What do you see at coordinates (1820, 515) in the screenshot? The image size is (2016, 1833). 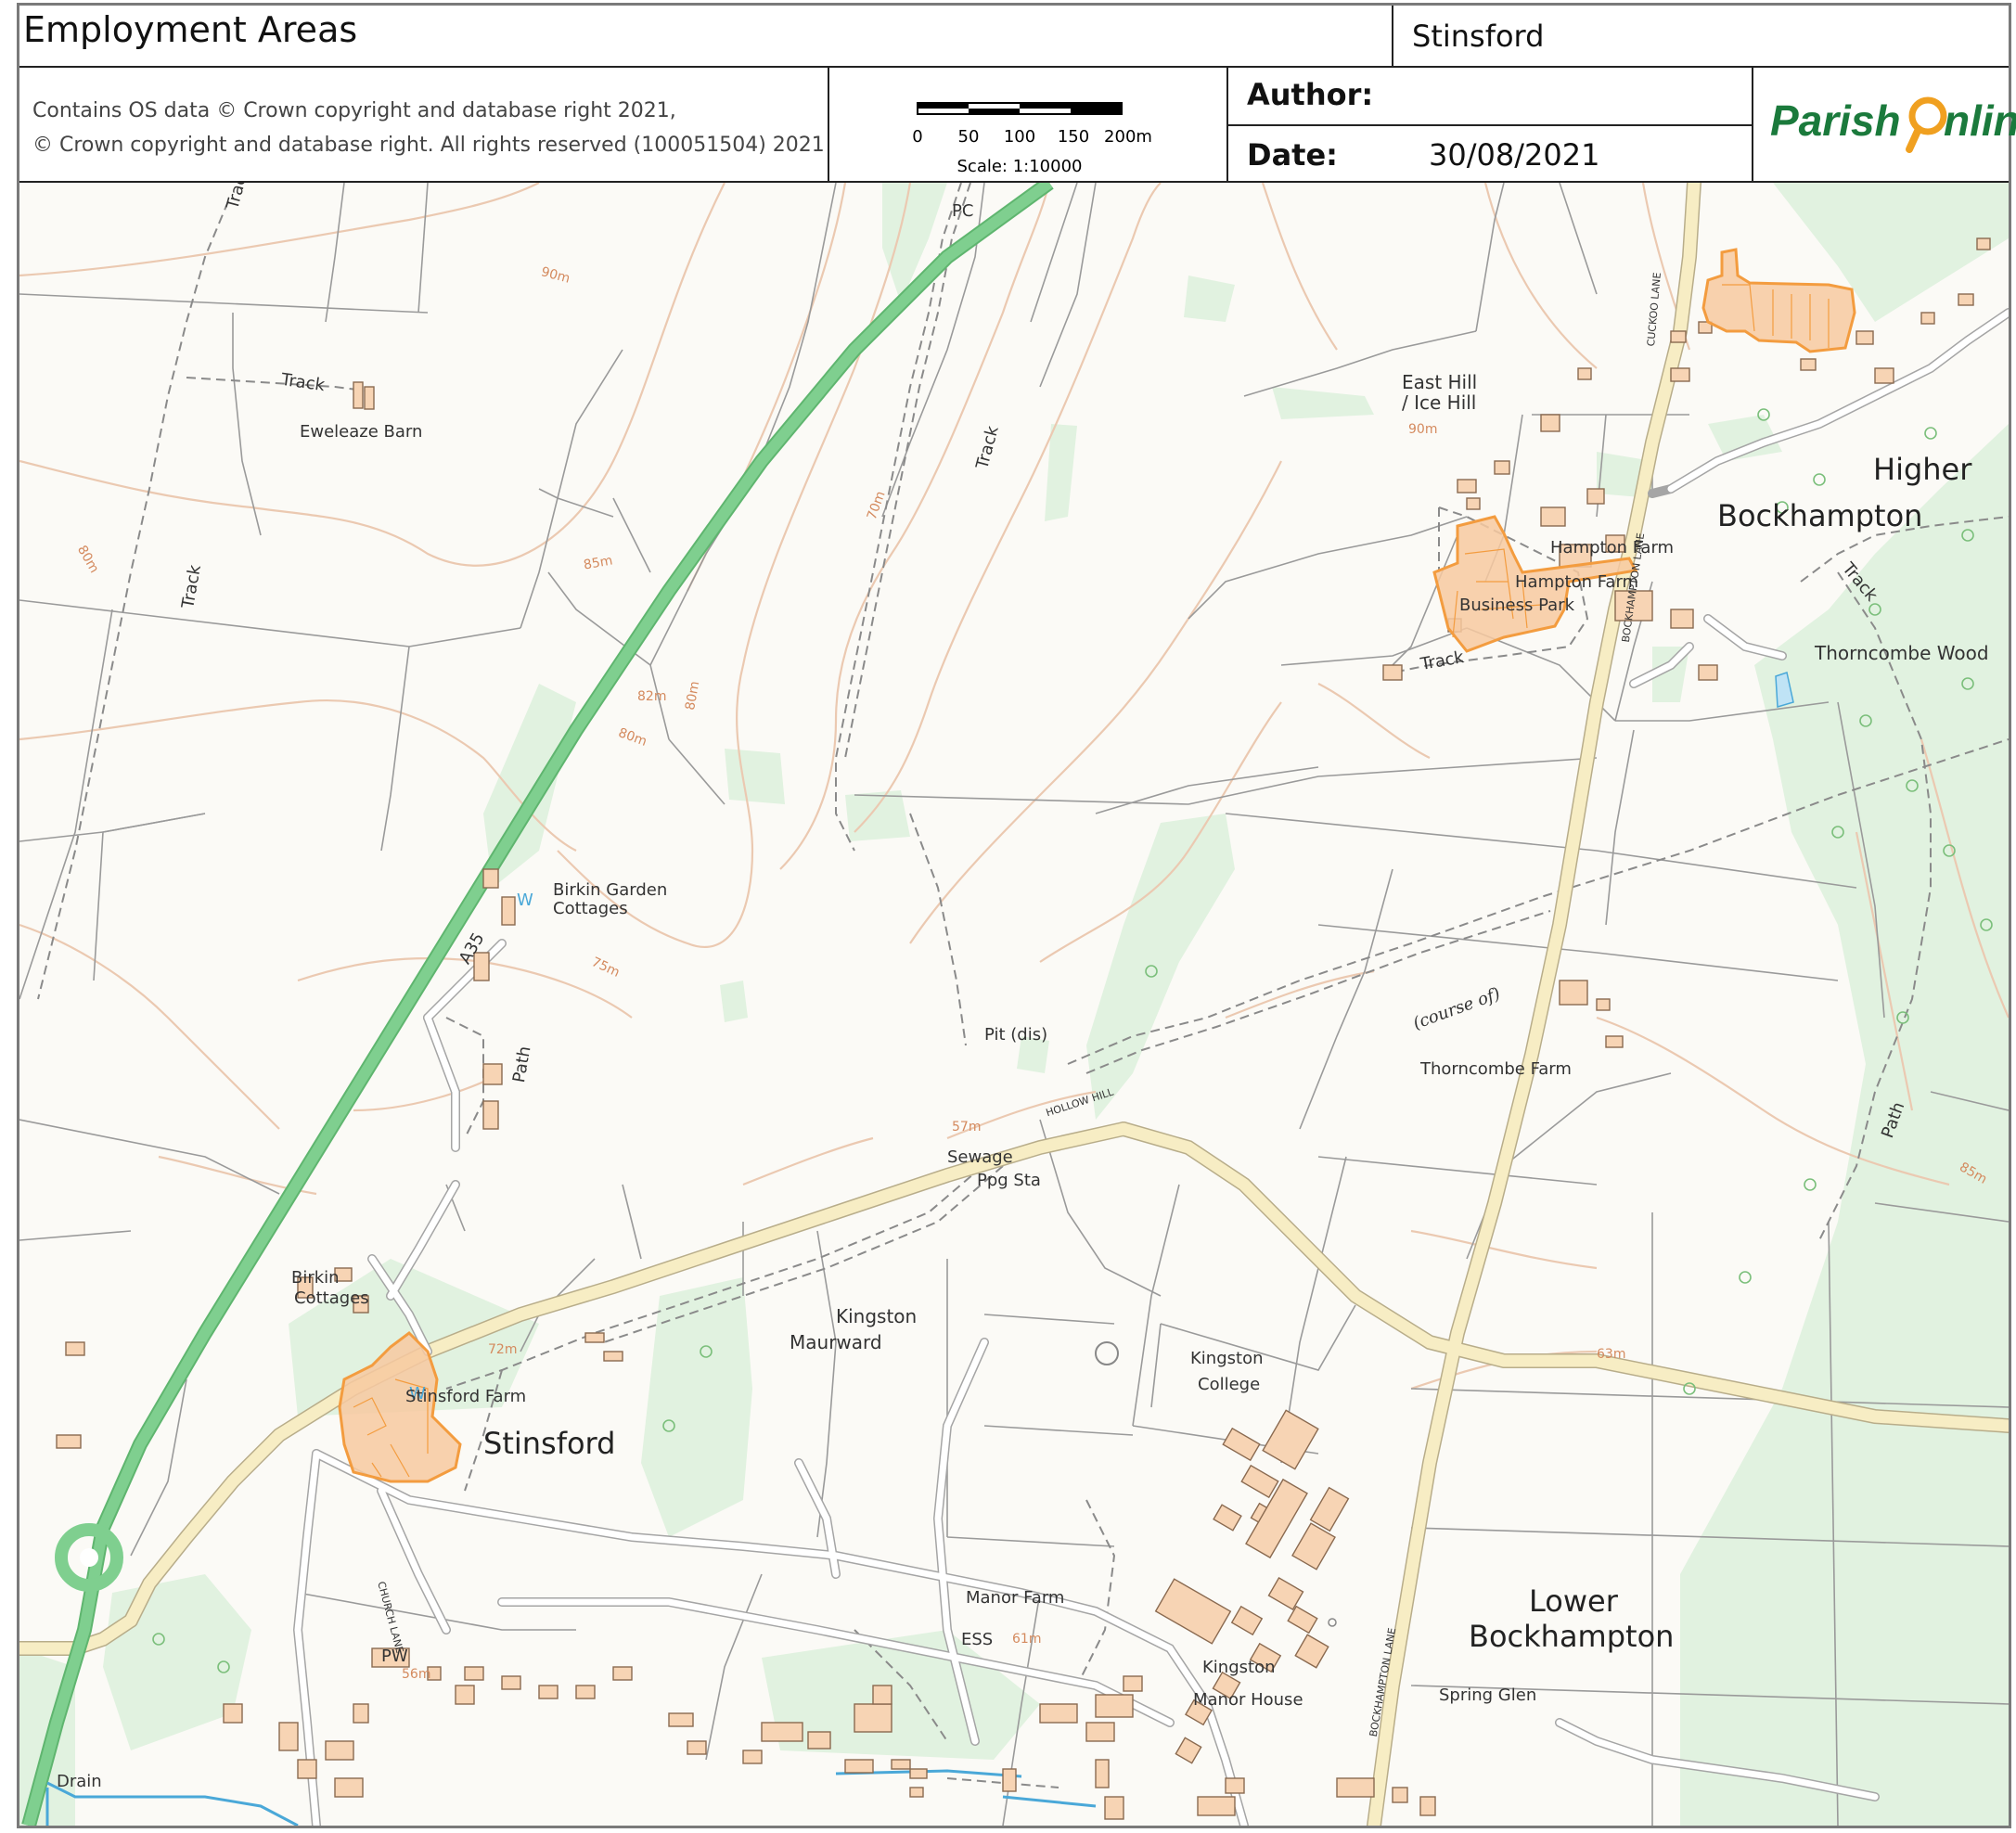 I see `label-higher-bockhampton: Bockhampton` at bounding box center [1820, 515].